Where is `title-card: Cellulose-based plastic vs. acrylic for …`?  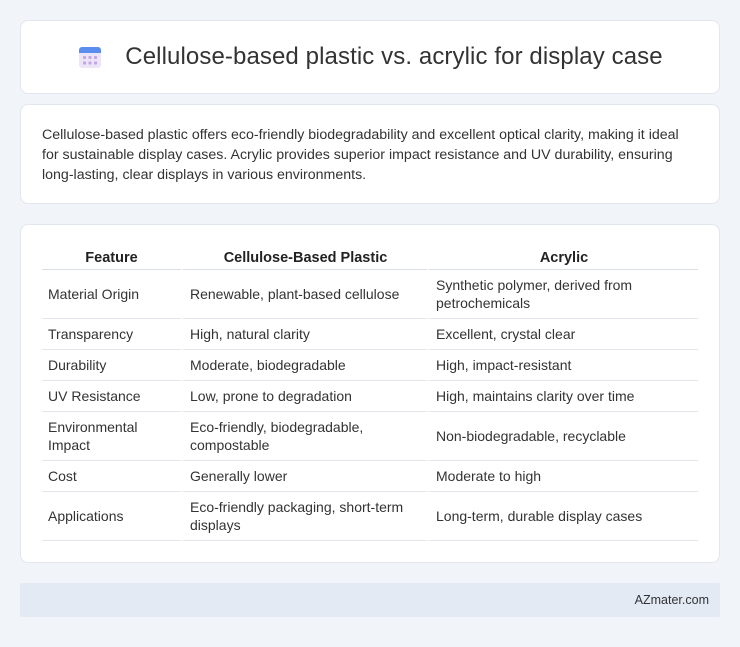
title-card: Cellulose-based plastic vs. acrylic for … is located at coordinates (370, 57).